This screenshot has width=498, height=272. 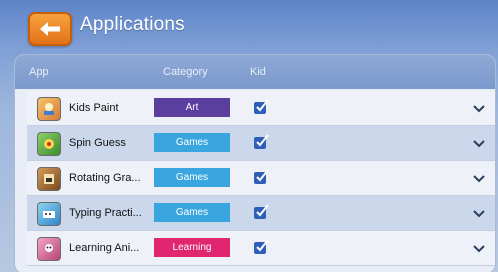 I want to click on back-button, so click(x=50, y=29).